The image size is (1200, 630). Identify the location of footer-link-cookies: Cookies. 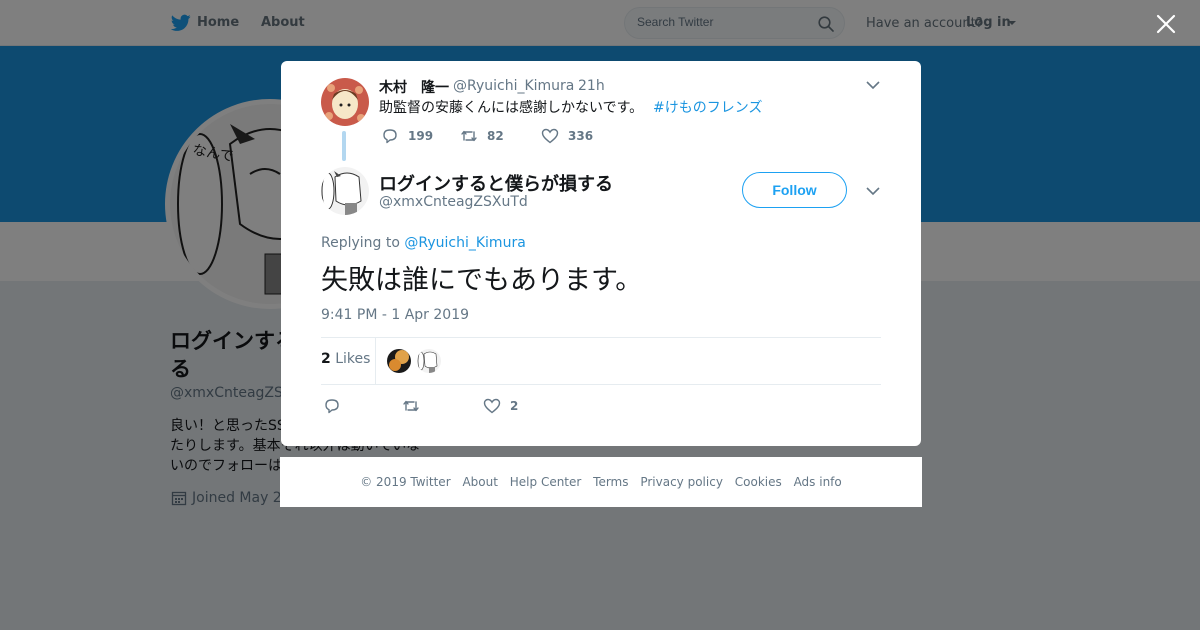
(758, 482).